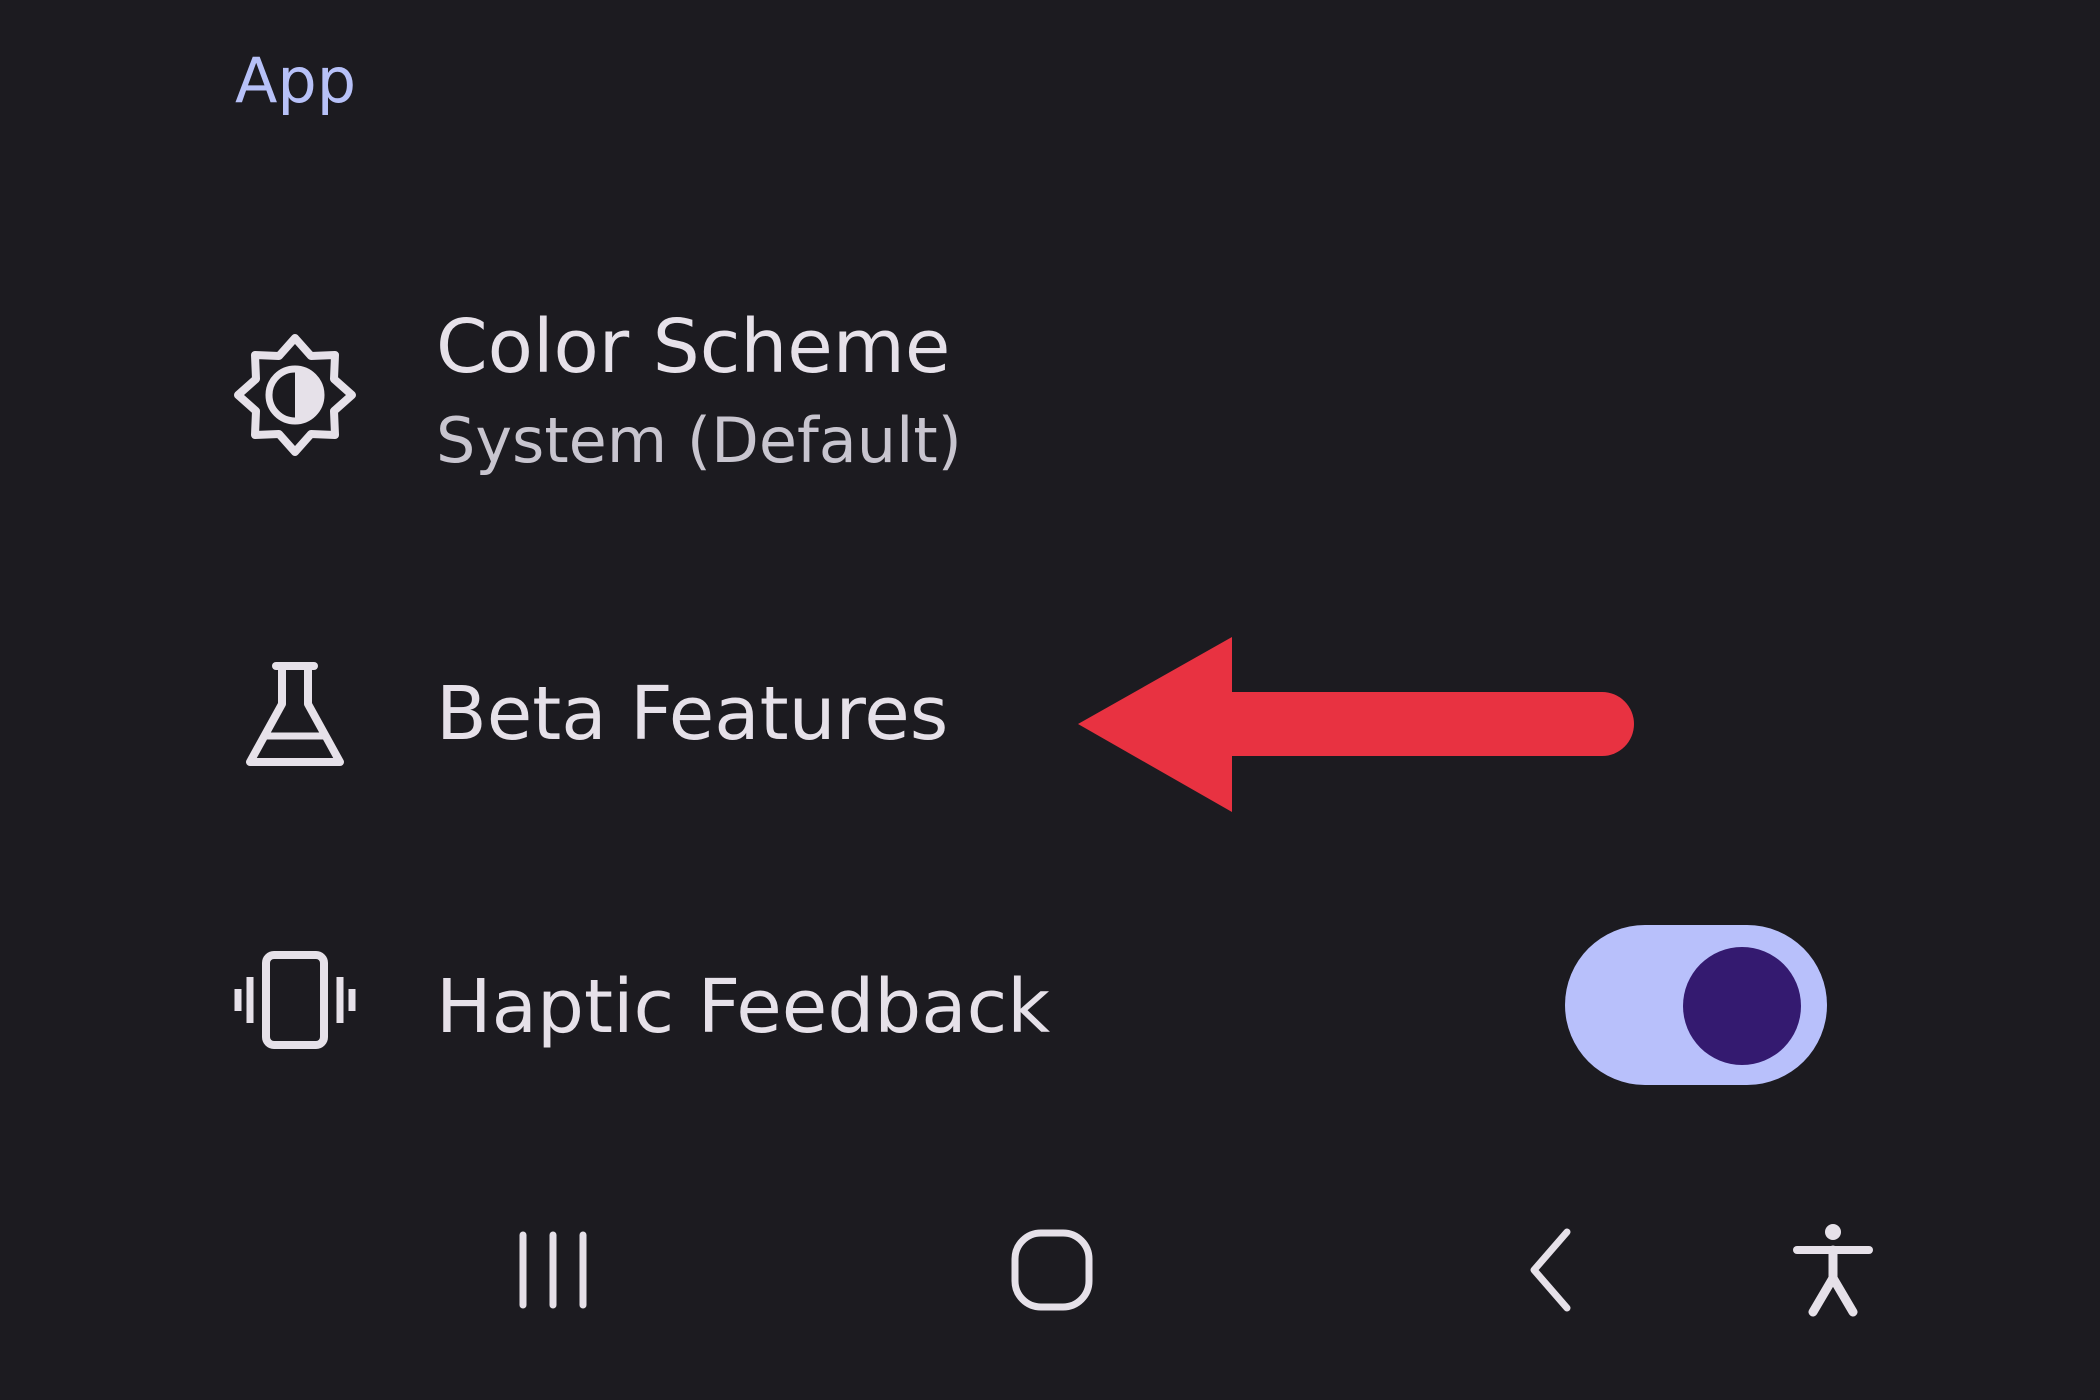  What do you see at coordinates (1833, 1270) in the screenshot?
I see `accessibility-icon` at bounding box center [1833, 1270].